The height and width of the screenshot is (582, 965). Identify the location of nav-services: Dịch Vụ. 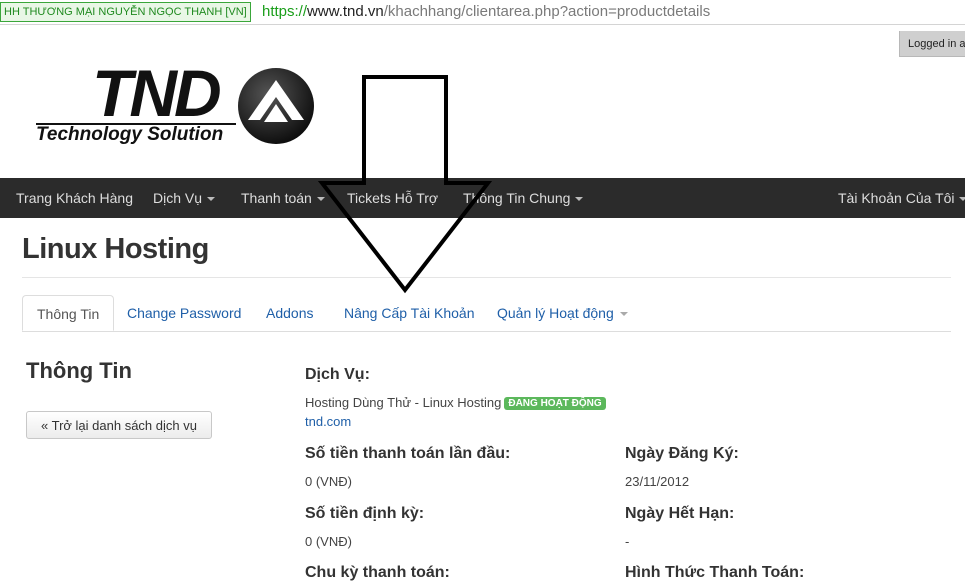
(184, 198).